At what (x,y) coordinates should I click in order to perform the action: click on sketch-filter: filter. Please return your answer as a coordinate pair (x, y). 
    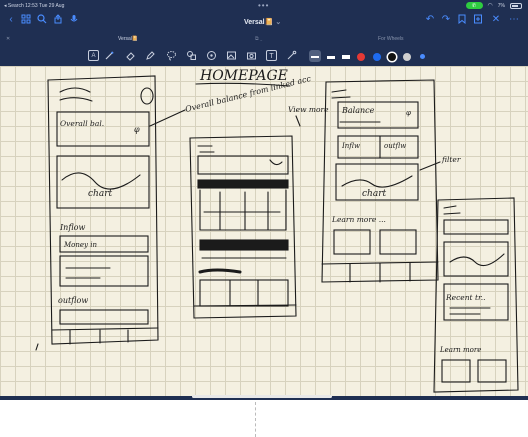
    Looking at the image, I should click on (451, 159).